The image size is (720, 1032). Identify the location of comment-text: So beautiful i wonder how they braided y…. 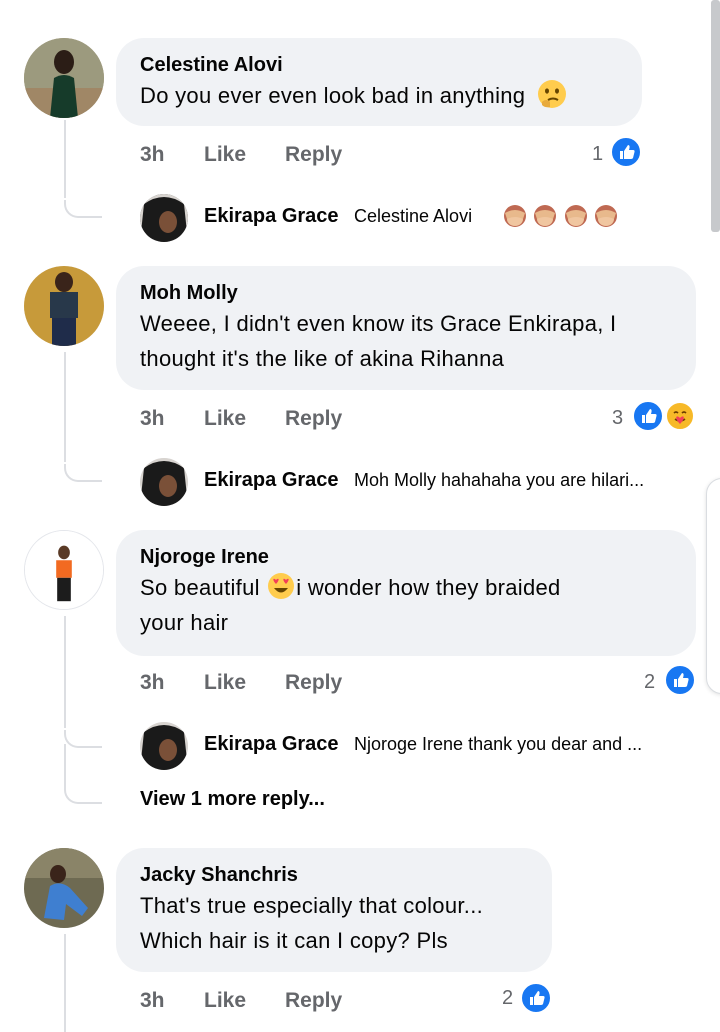
(406, 605).